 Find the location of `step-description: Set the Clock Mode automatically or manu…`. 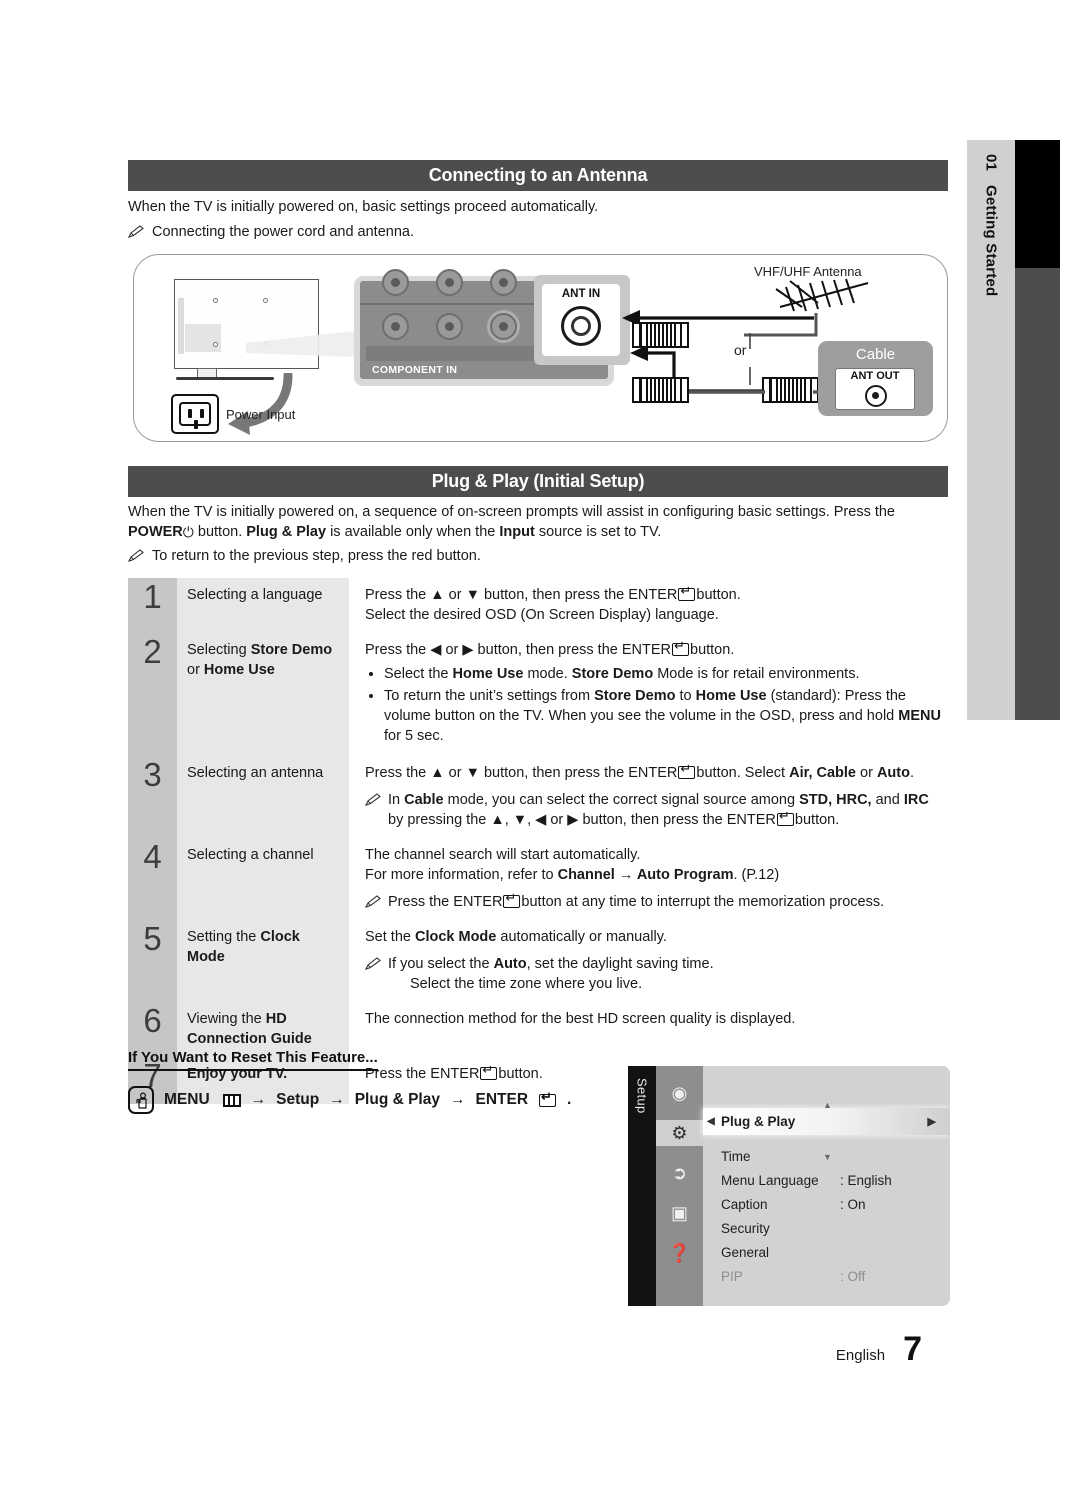

step-description: Set the Clock Mode automatically or manu… is located at coordinates (649, 961).